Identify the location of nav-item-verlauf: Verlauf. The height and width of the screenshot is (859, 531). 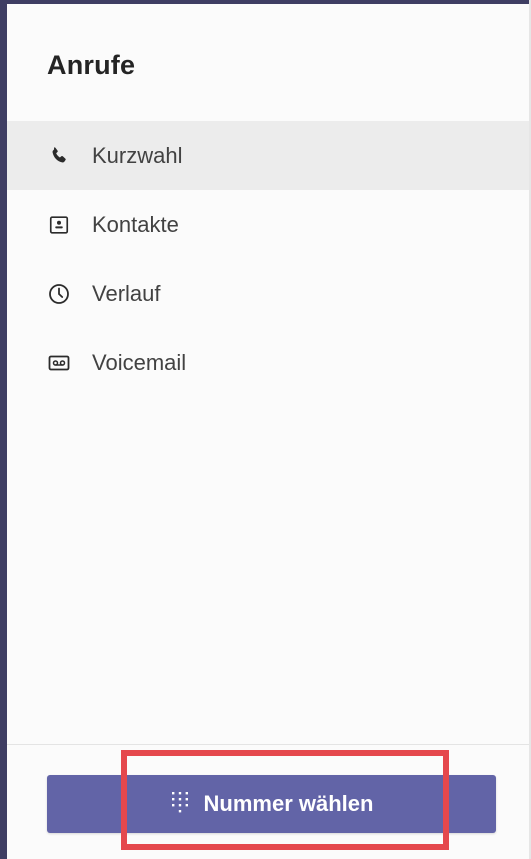
(268, 293).